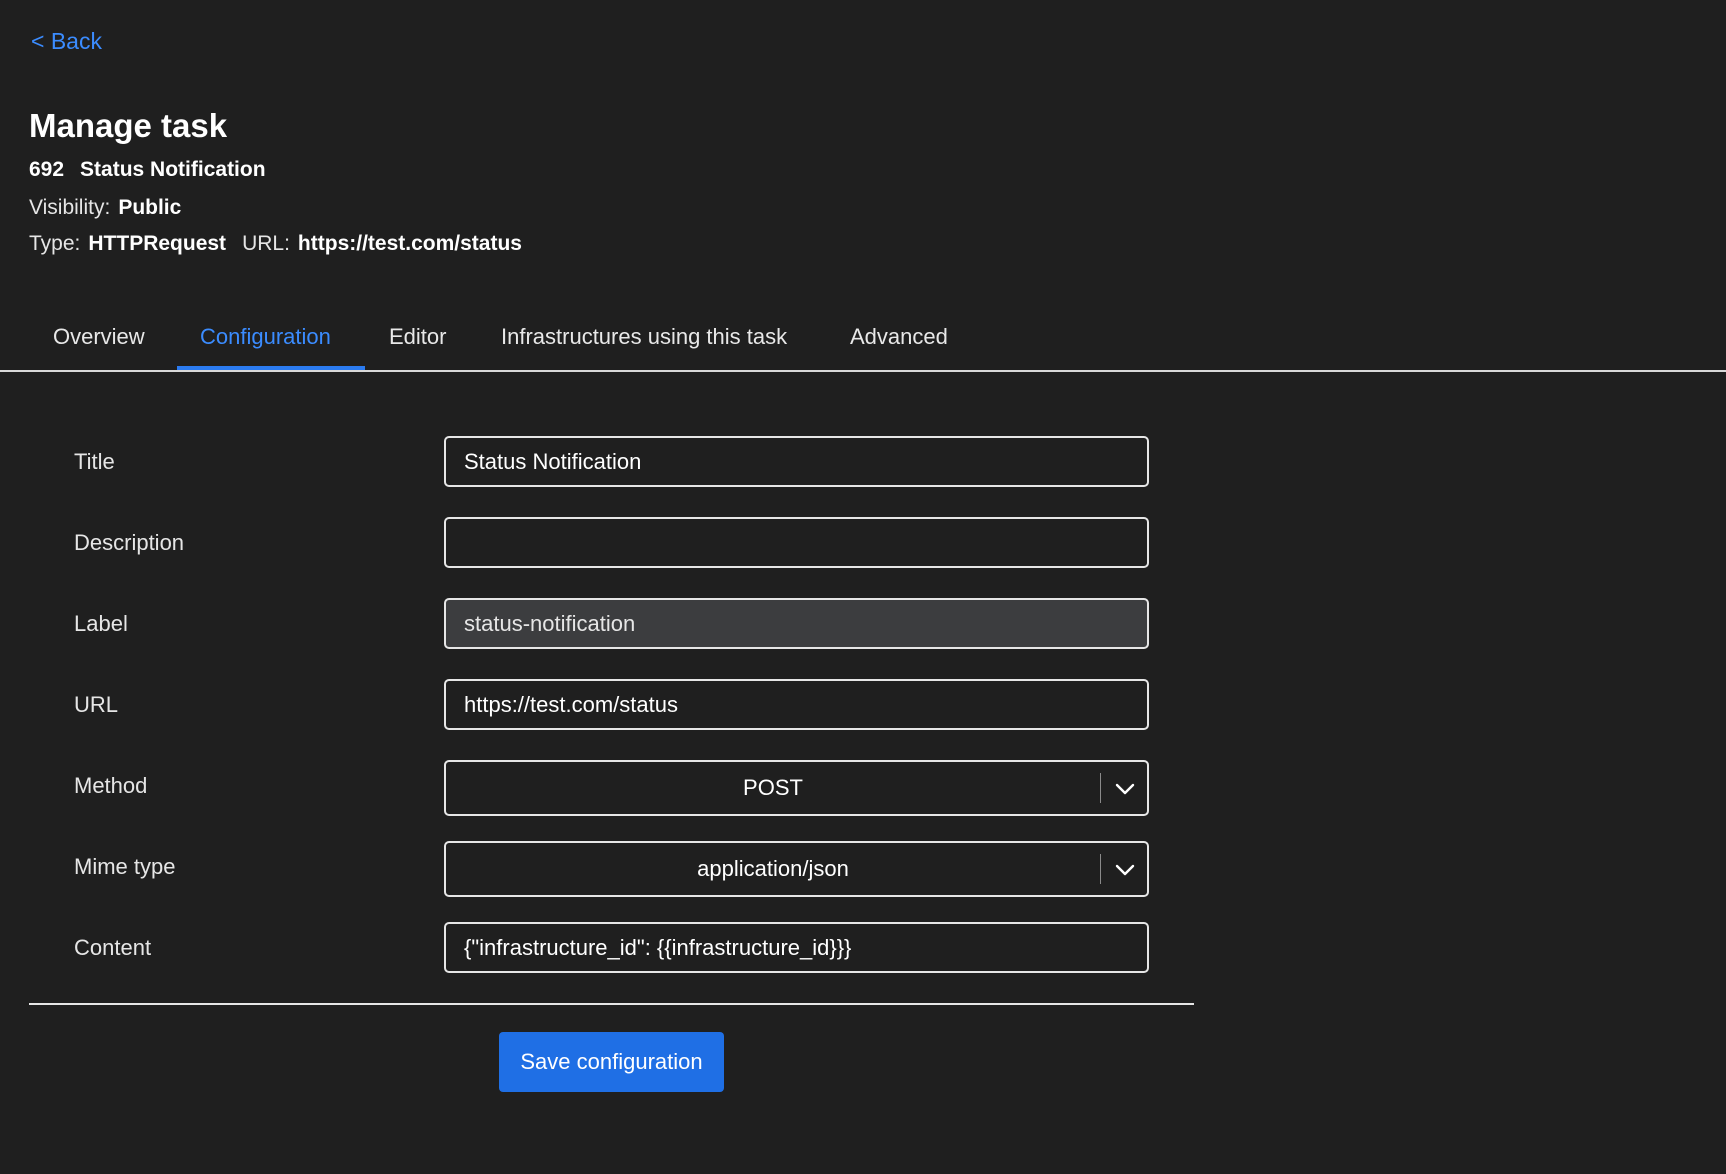 Image resolution: width=1726 pixels, height=1174 pixels. Describe the element at coordinates (611, 1004) in the screenshot. I see `form-divider` at that location.